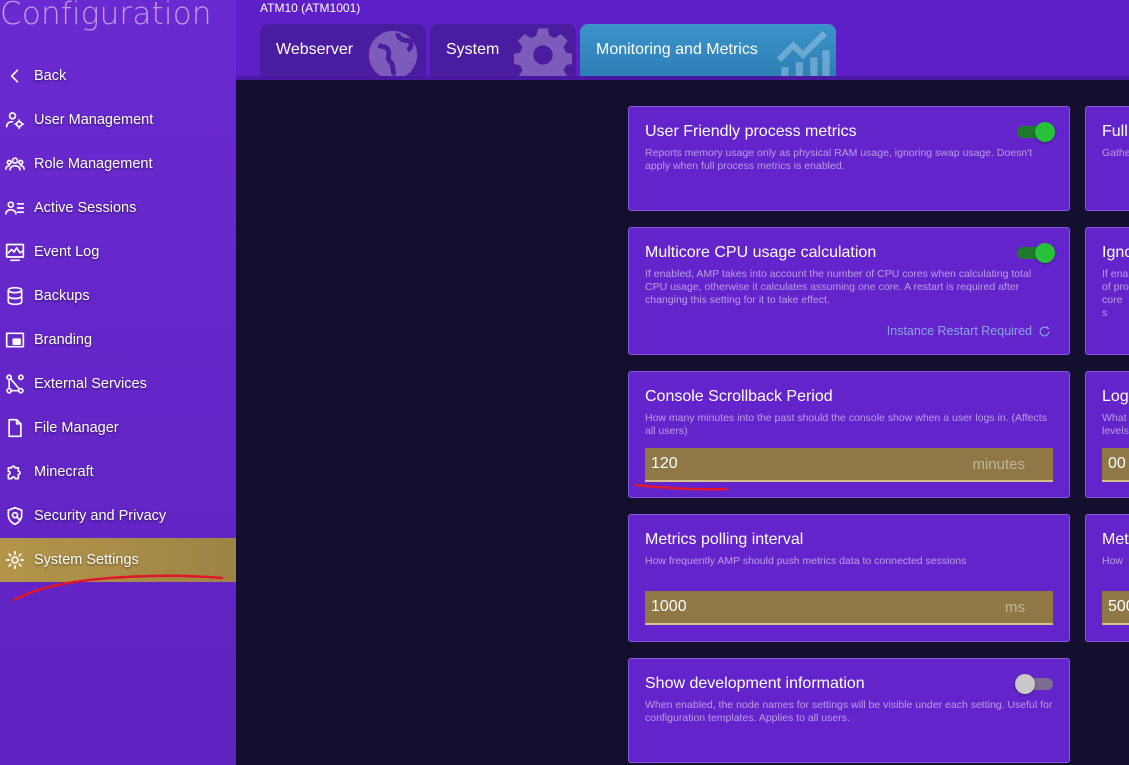  What do you see at coordinates (1035, 683) in the screenshot?
I see `dev-info-toggle` at bounding box center [1035, 683].